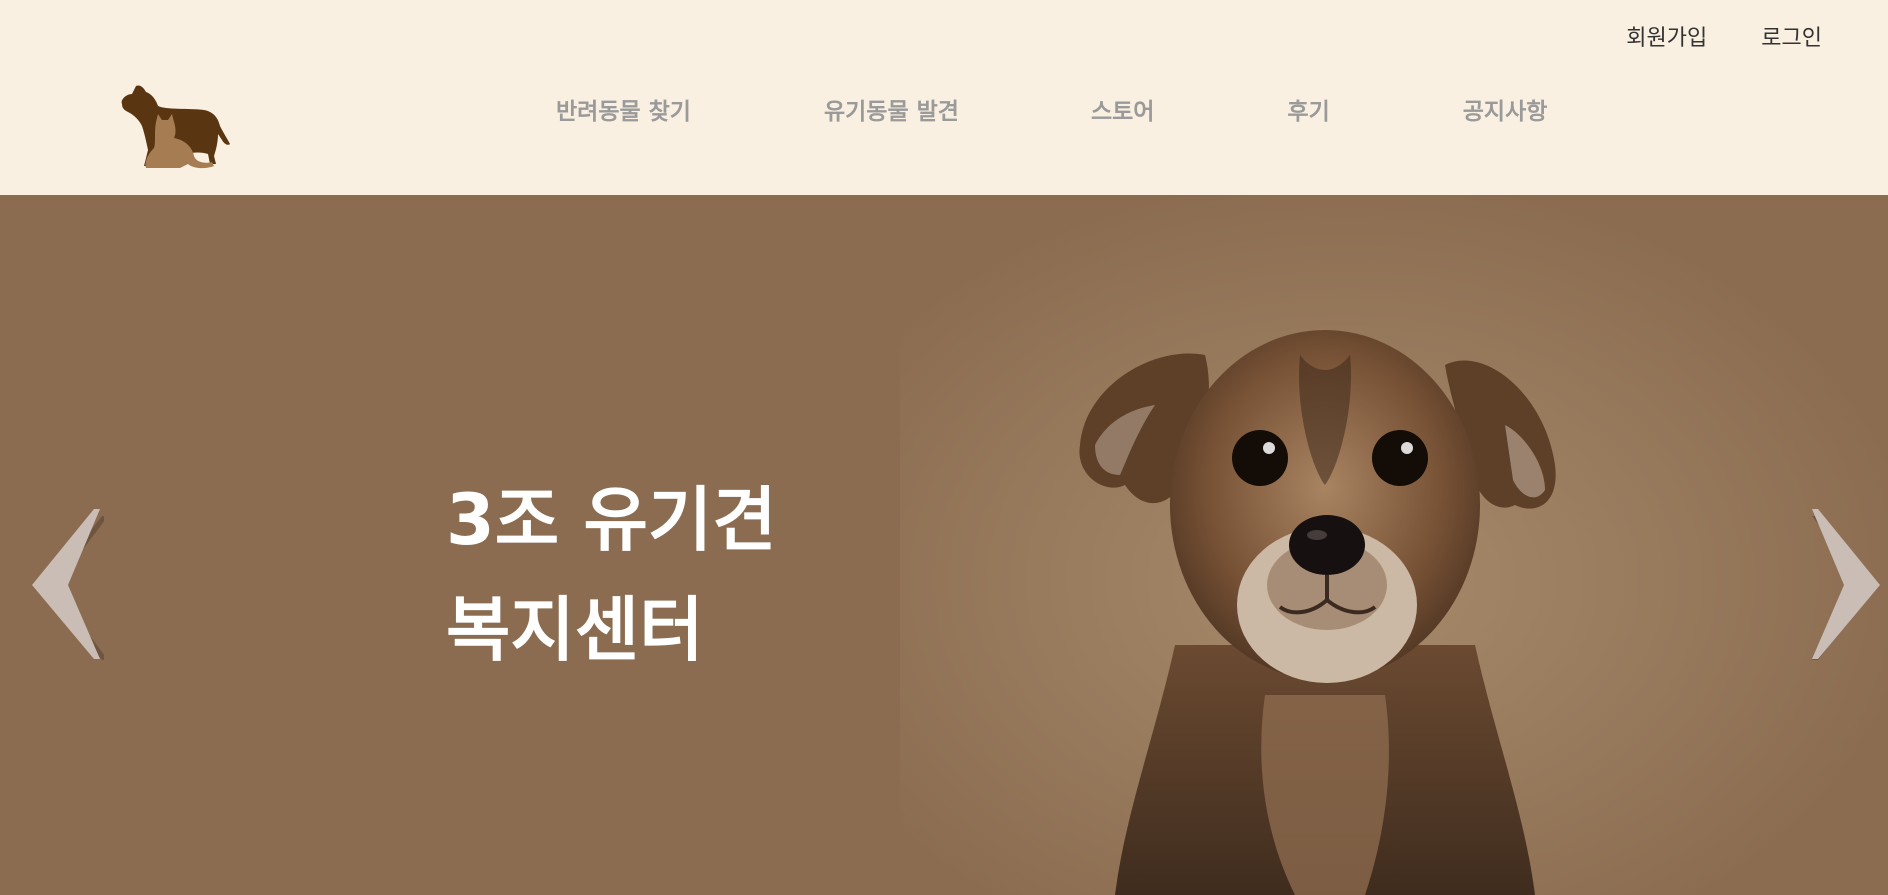  What do you see at coordinates (611, 520) in the screenshot?
I see `hero-title-line-1: 3조 유기견` at bounding box center [611, 520].